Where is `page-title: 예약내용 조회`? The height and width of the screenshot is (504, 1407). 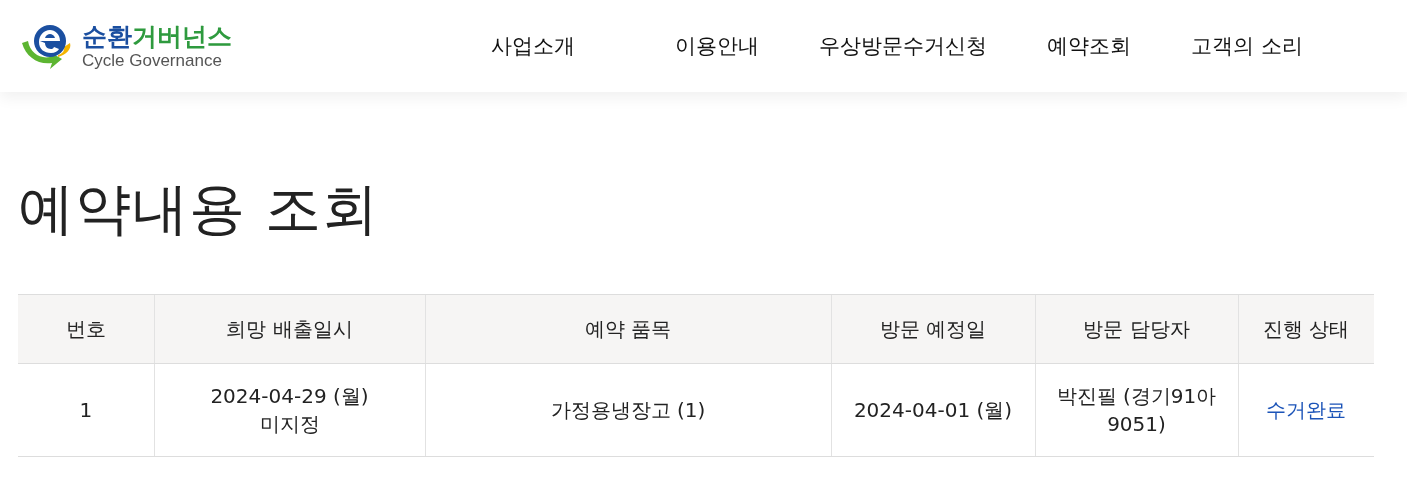
page-title: 예약내용 조회 is located at coordinates (199, 209).